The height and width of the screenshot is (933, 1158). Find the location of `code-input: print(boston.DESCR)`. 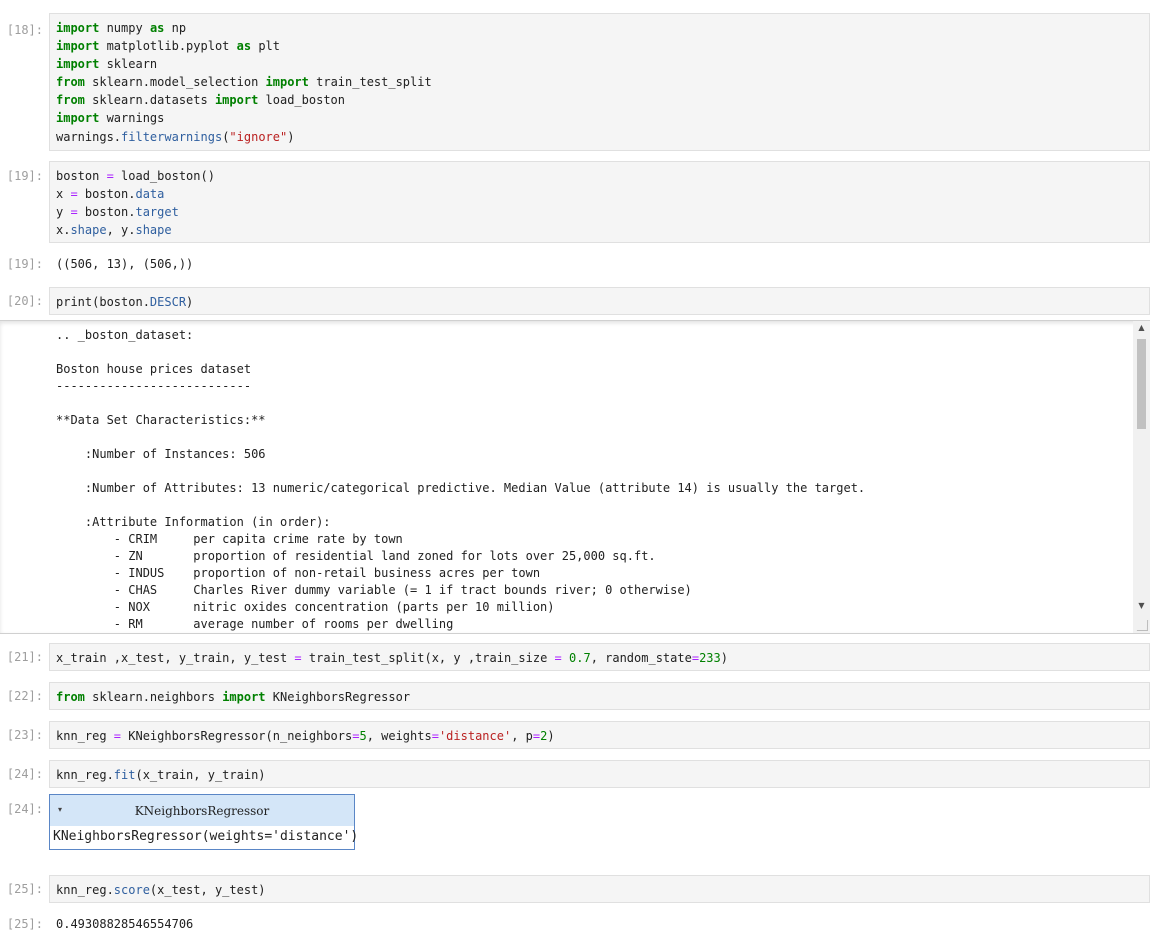

code-input: print(boston.DESCR) is located at coordinates (599, 301).